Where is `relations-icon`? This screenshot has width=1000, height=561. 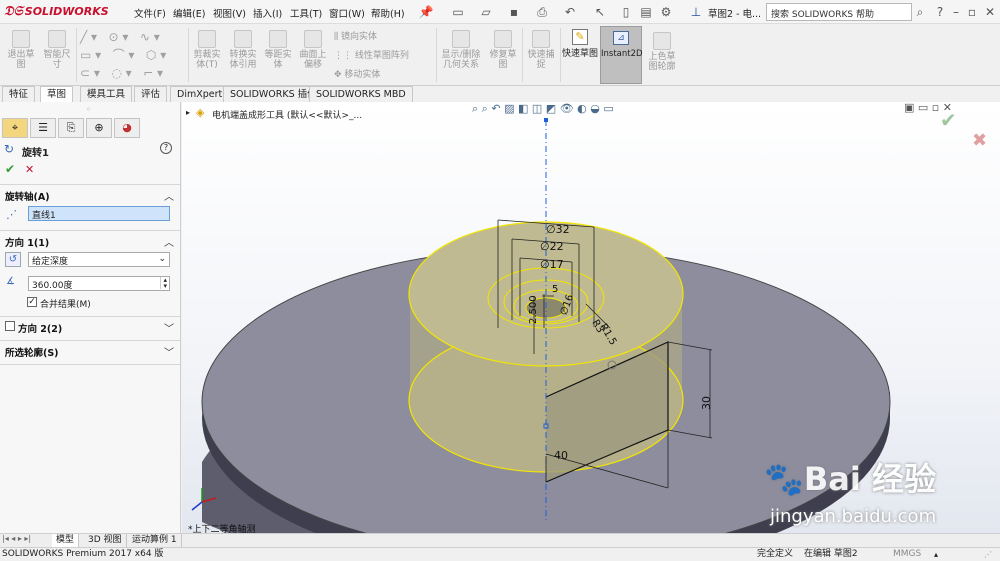 relations-icon is located at coordinates (461, 39).